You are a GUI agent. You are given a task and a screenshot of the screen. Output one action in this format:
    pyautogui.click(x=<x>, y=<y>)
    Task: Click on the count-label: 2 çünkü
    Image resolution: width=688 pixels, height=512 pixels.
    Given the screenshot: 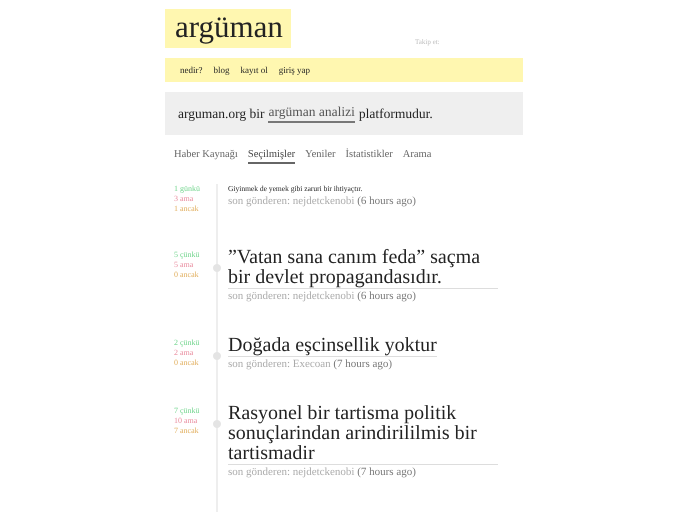 What is the action you would take?
    pyautogui.click(x=187, y=343)
    